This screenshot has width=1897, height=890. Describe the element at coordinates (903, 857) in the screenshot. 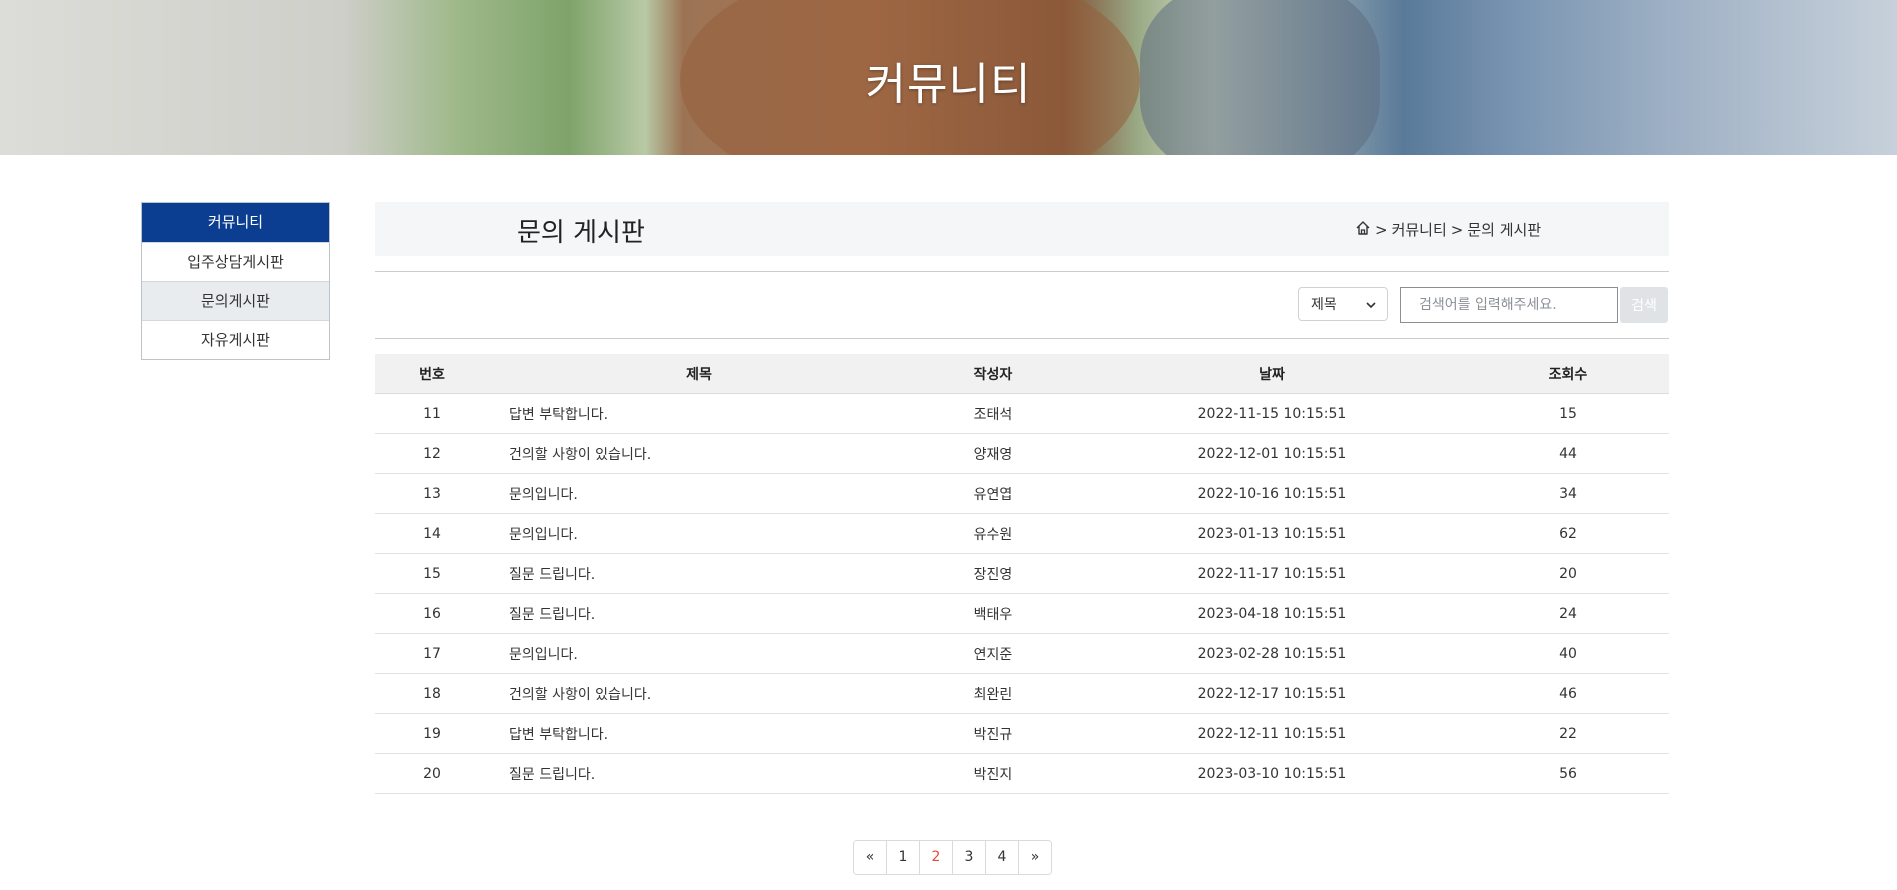

I see `pagination-page-1: 1` at that location.